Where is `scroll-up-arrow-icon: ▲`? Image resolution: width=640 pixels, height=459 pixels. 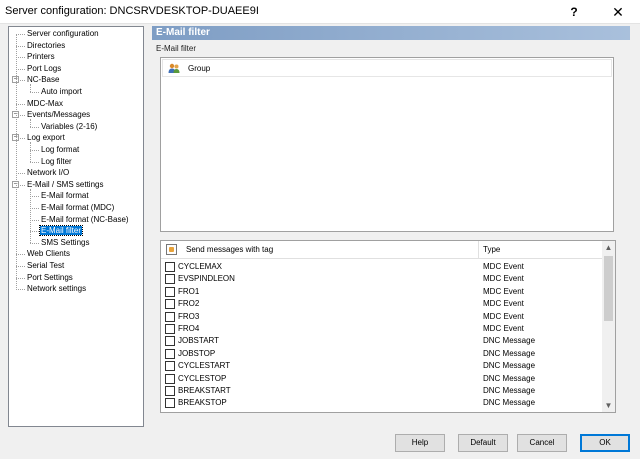 scroll-up-arrow-icon: ▲ is located at coordinates (608, 247).